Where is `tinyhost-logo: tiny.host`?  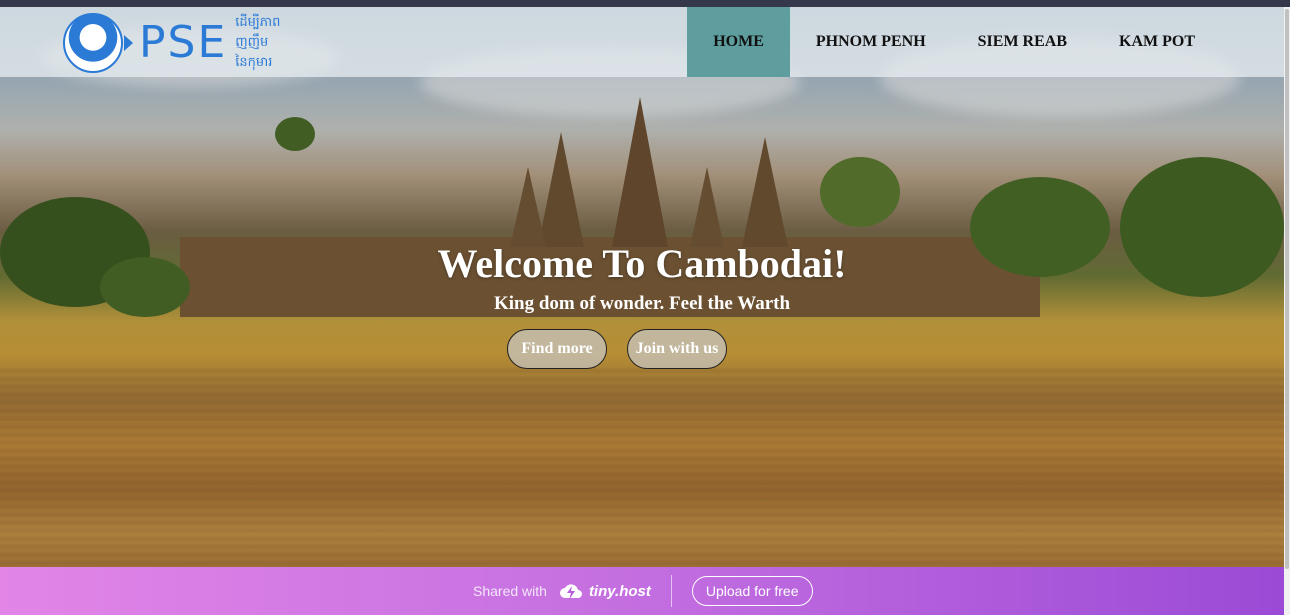 tinyhost-logo: tiny.host is located at coordinates (605, 591).